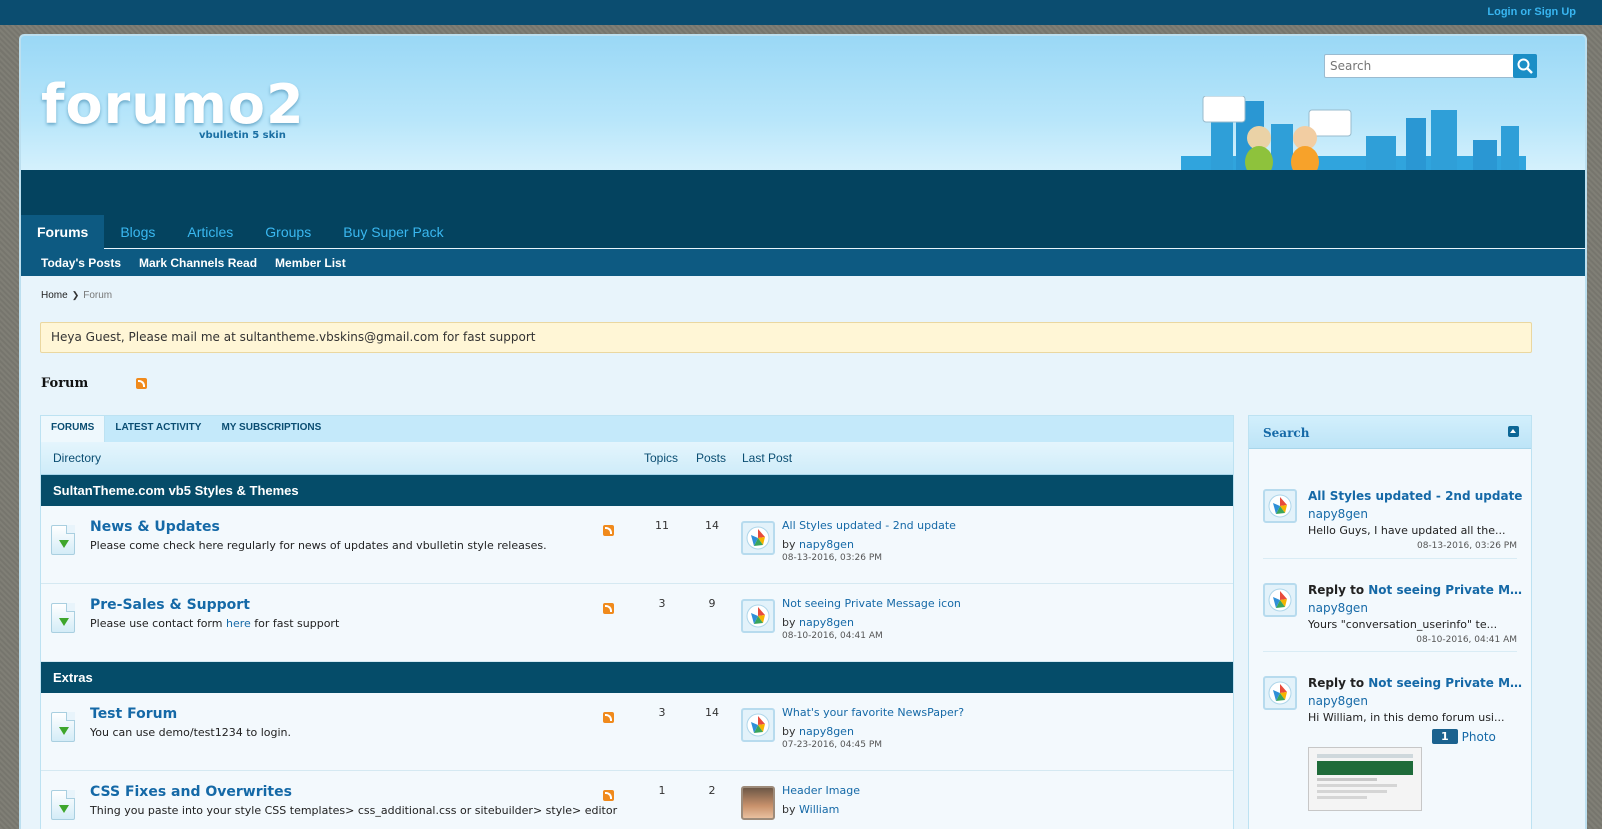 Image resolution: width=1602 pixels, height=829 pixels. Describe the element at coordinates (295, 623) in the screenshot. I see `desc-text: for fast support` at that location.